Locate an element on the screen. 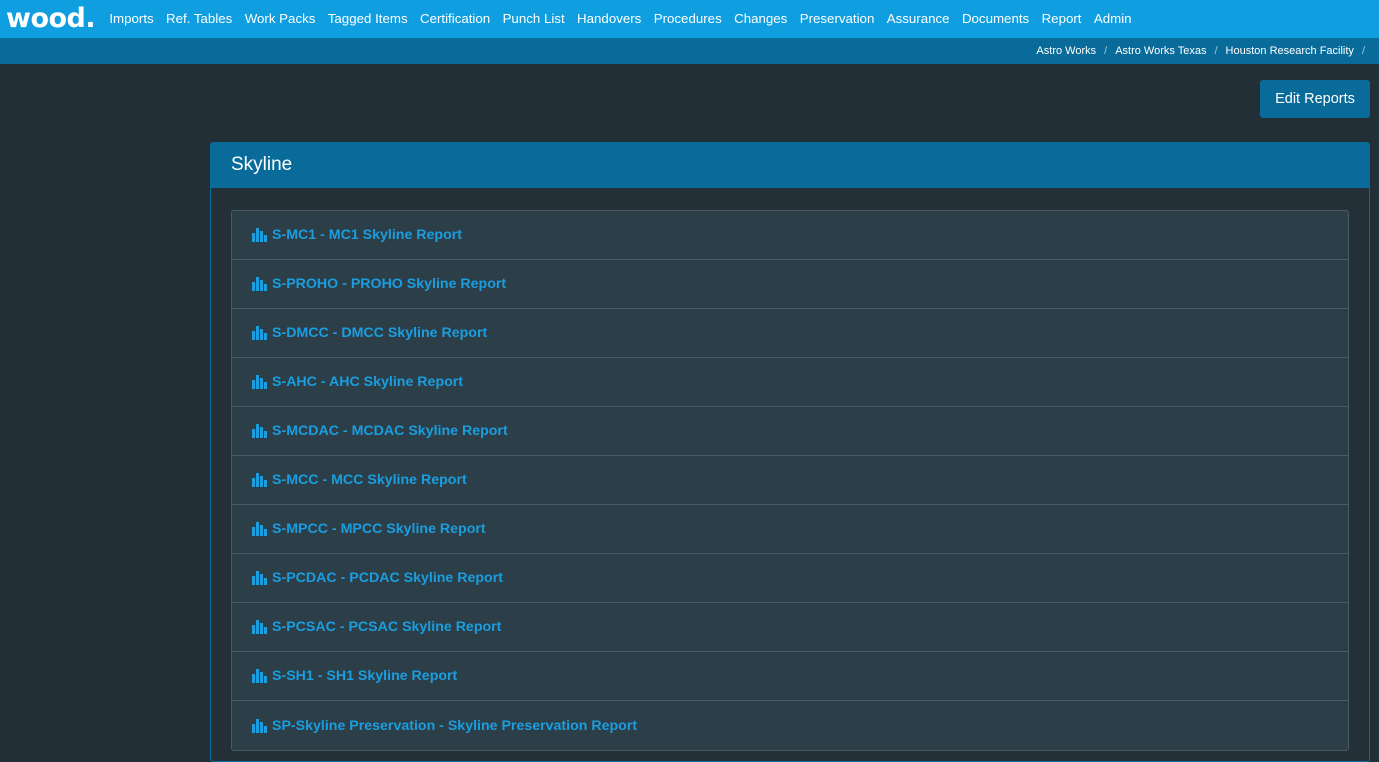 Image resolution: width=1379 pixels, height=762 pixels. report-link: S-DMCC - DMCC Skyline Report is located at coordinates (379, 333).